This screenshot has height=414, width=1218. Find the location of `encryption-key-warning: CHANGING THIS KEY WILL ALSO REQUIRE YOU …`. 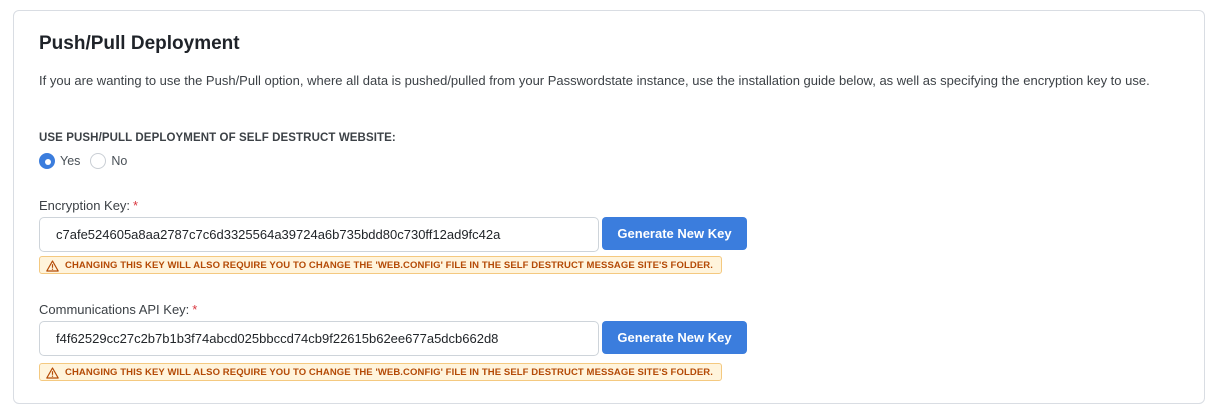

encryption-key-warning: CHANGING THIS KEY WILL ALSO REQUIRE YOU … is located at coordinates (380, 265).